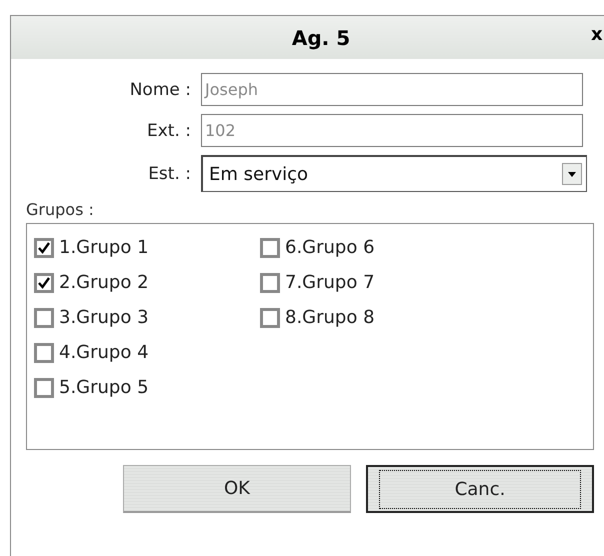  I want to click on checkbox-label: 5.Grupo 5, so click(104, 387).